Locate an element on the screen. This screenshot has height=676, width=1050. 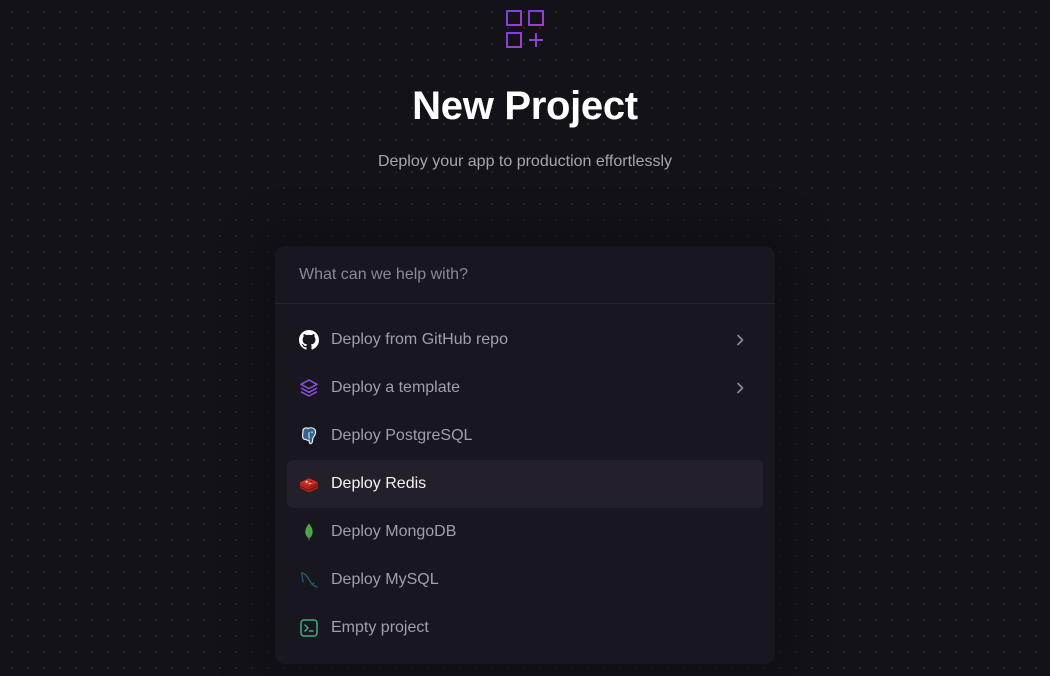
option-deploy-redis: Deploy Redis is located at coordinates (525, 484).